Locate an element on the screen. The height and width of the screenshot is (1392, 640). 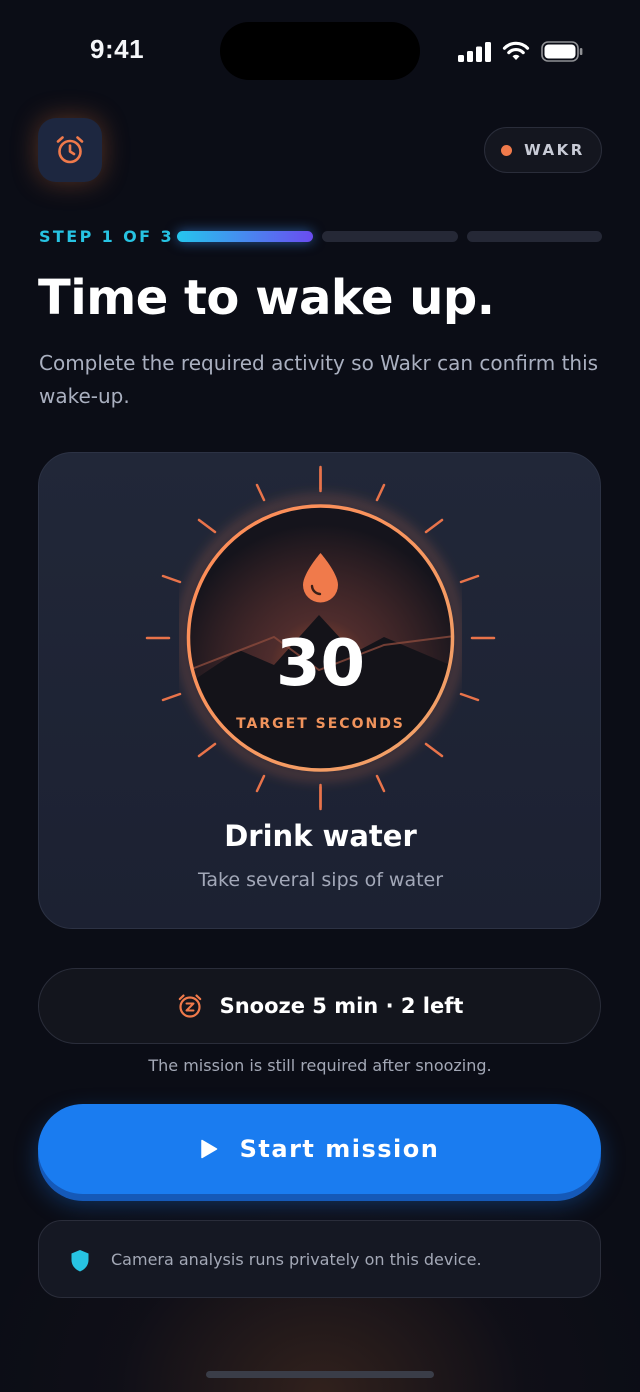
target-value: 30 is located at coordinates (320, 664).